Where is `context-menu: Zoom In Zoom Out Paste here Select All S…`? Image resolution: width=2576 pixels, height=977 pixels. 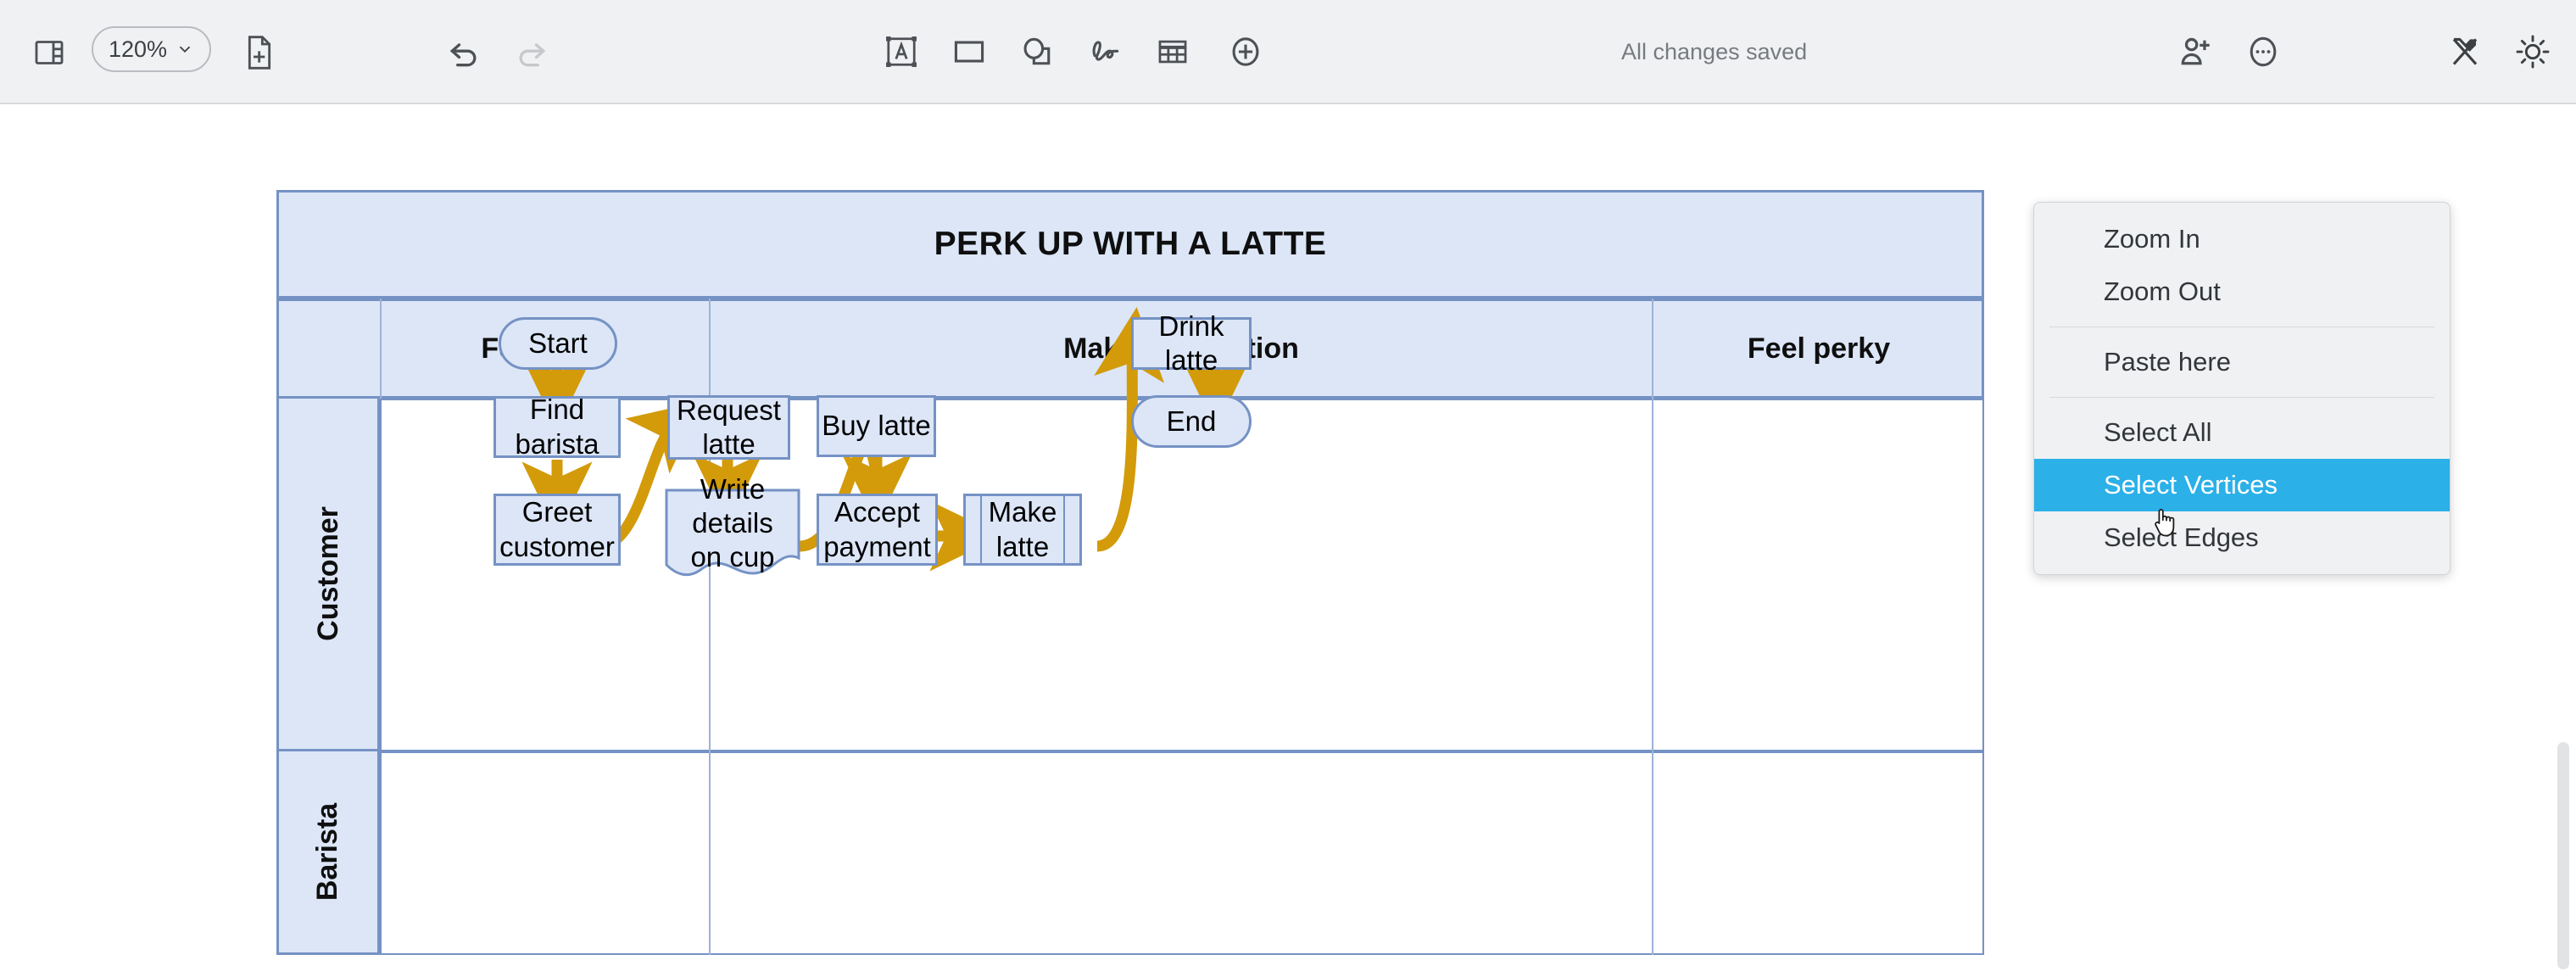
context-menu: Zoom In Zoom Out Paste here Select All S… is located at coordinates (2242, 388).